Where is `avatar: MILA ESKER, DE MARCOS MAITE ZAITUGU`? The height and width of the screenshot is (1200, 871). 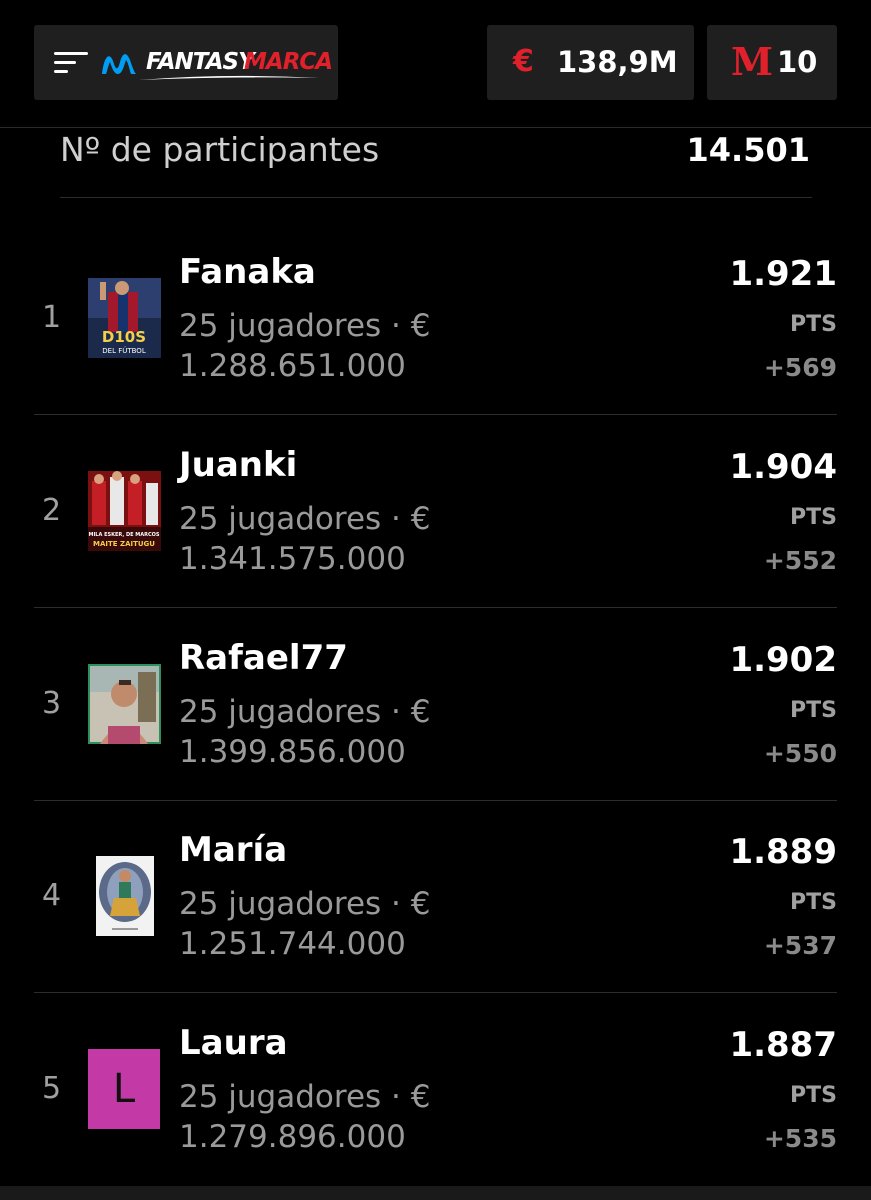 avatar: MILA ESKER, DE MARCOS MAITE ZAITUGU is located at coordinates (124, 511).